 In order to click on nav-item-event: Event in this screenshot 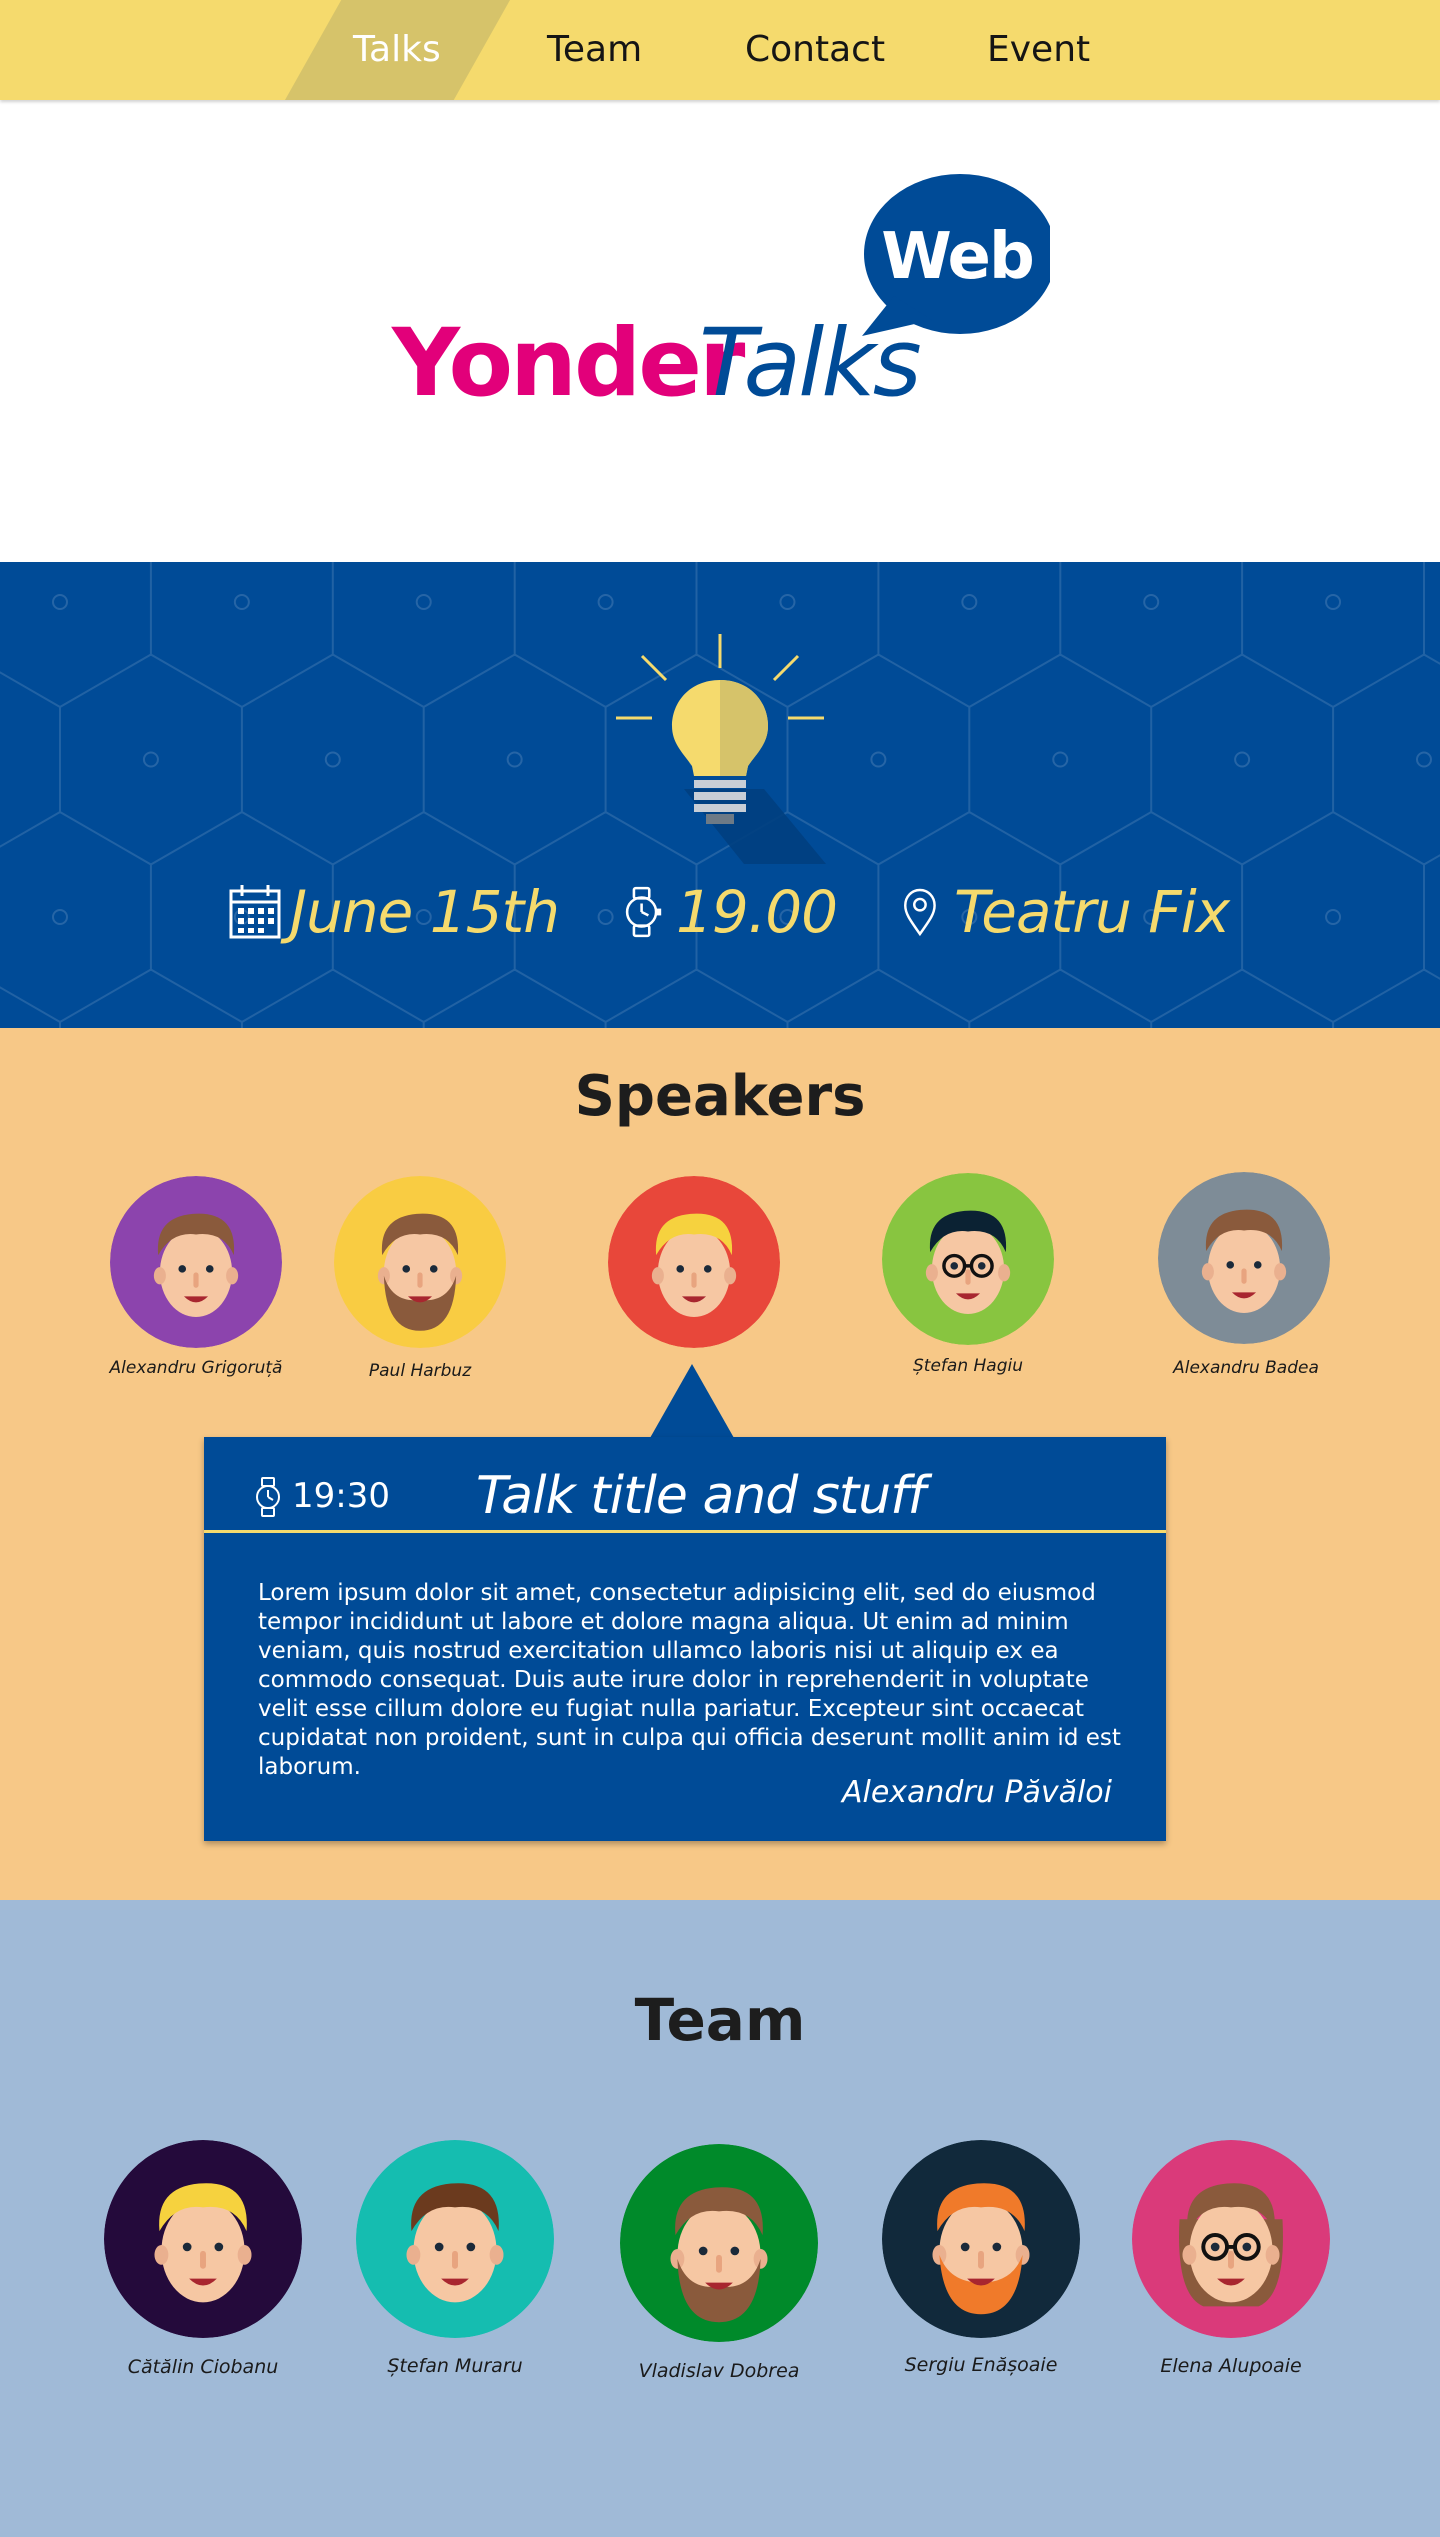, I will do `click(1038, 50)`.